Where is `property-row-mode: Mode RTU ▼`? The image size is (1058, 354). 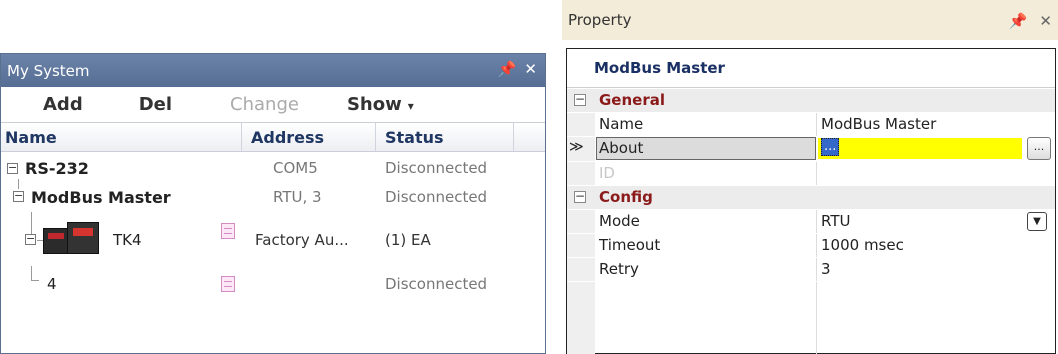
property-row-mode: Mode RTU ▼ is located at coordinates (811, 221).